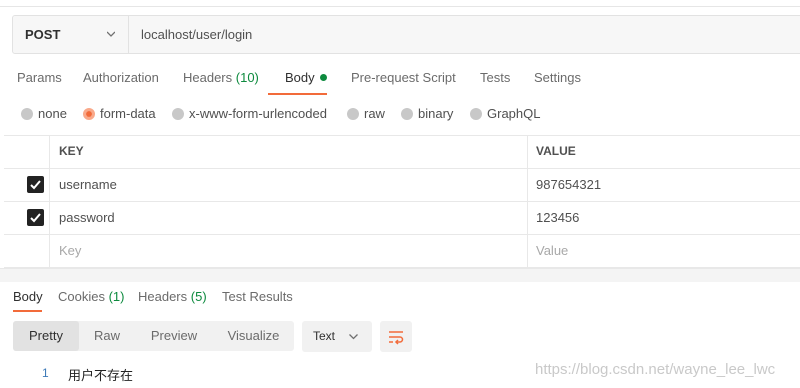 This screenshot has width=800, height=388. I want to click on value-cell: 987654321, so click(664, 184).